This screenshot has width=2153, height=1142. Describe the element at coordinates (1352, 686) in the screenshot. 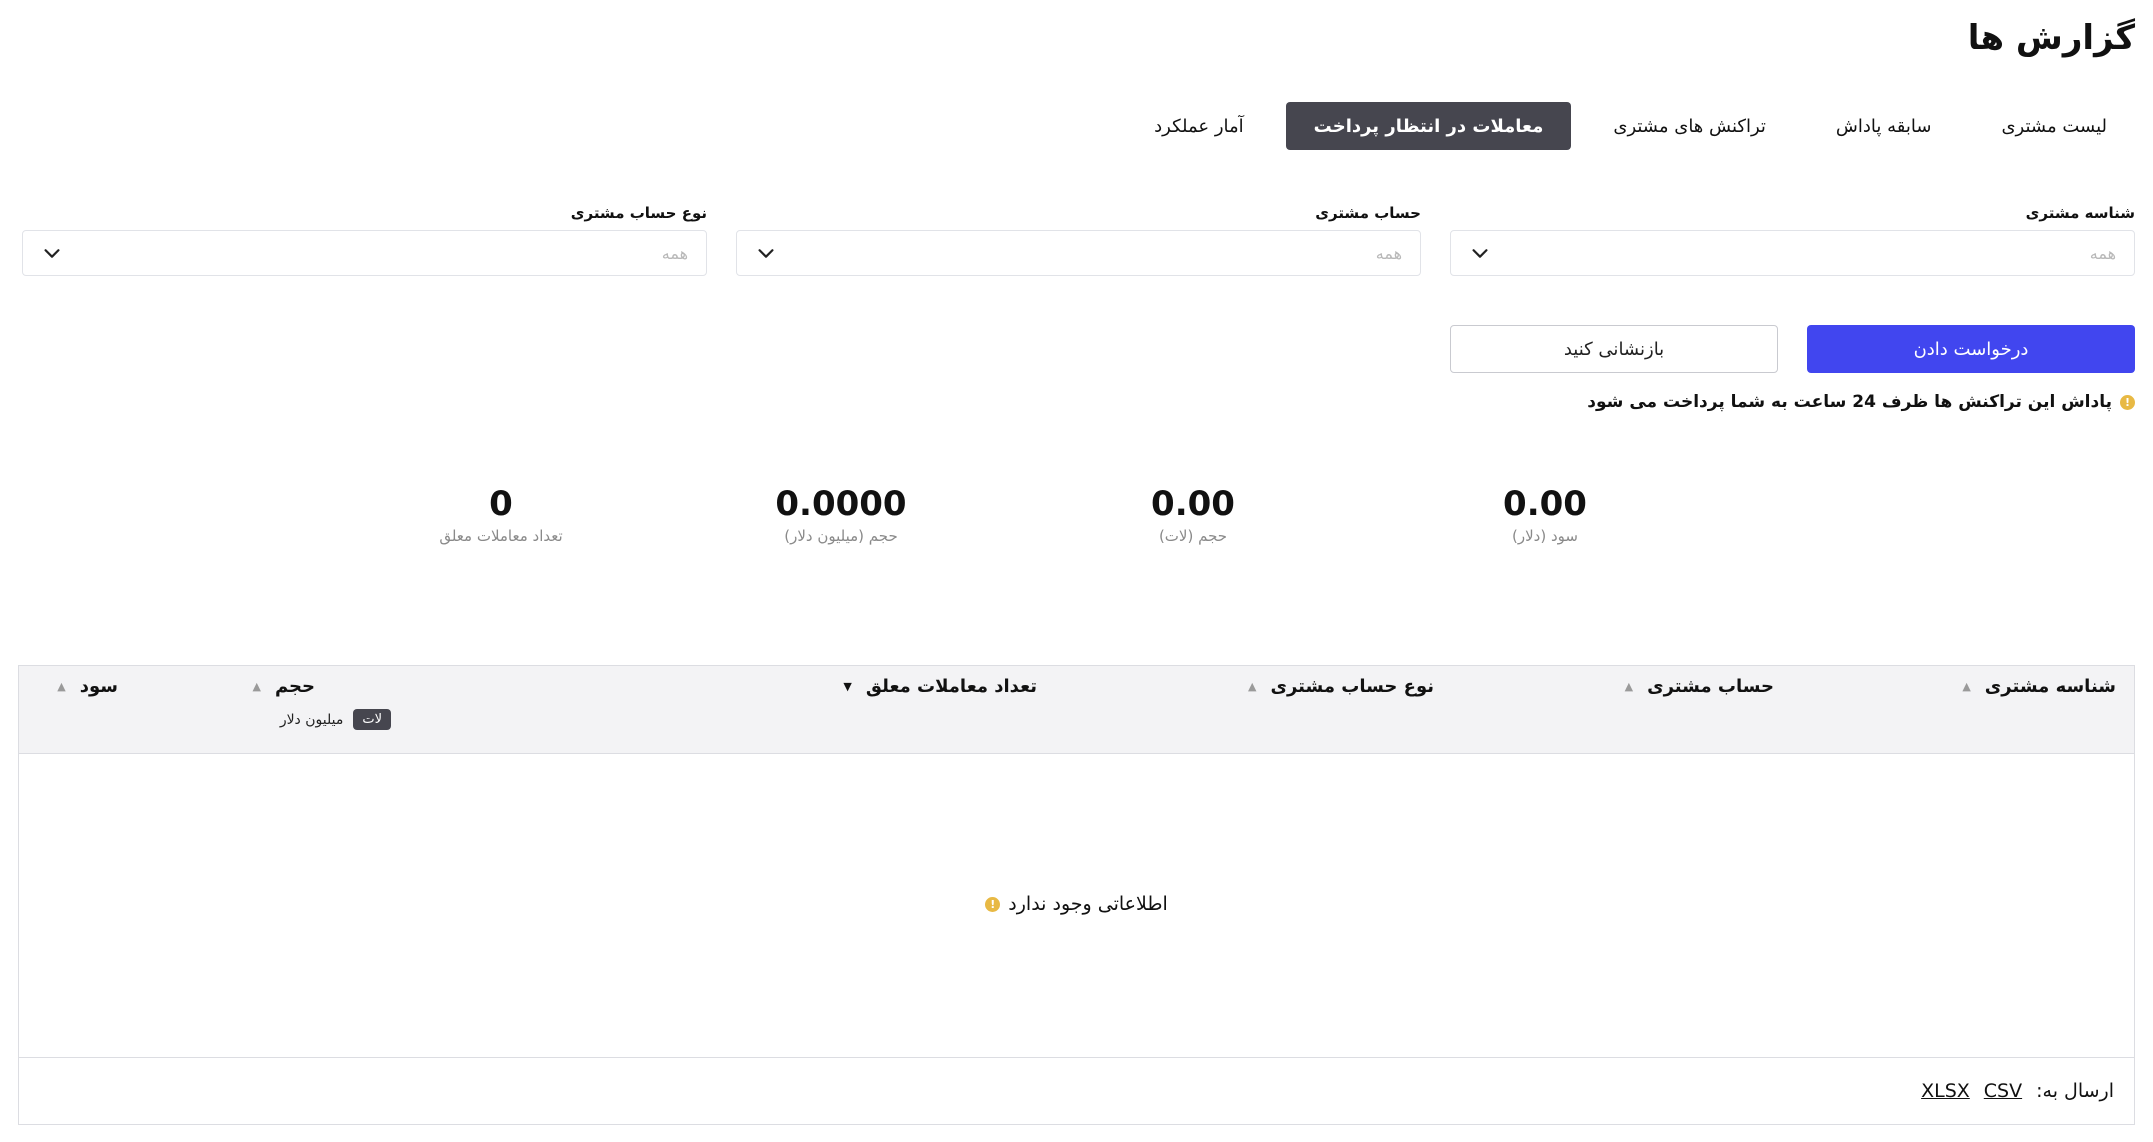

I see `column-label: نوع حساب مشتری` at that location.